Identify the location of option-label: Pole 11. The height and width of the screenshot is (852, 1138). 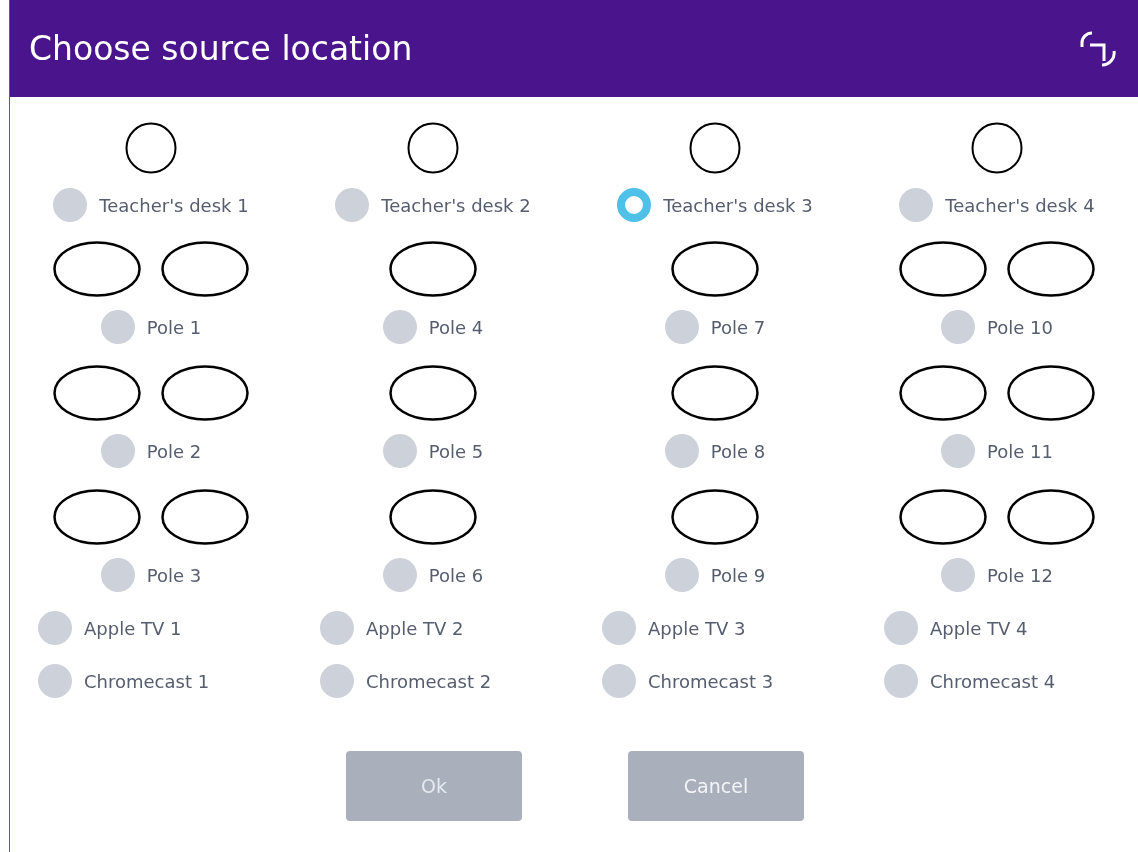
(1020, 451).